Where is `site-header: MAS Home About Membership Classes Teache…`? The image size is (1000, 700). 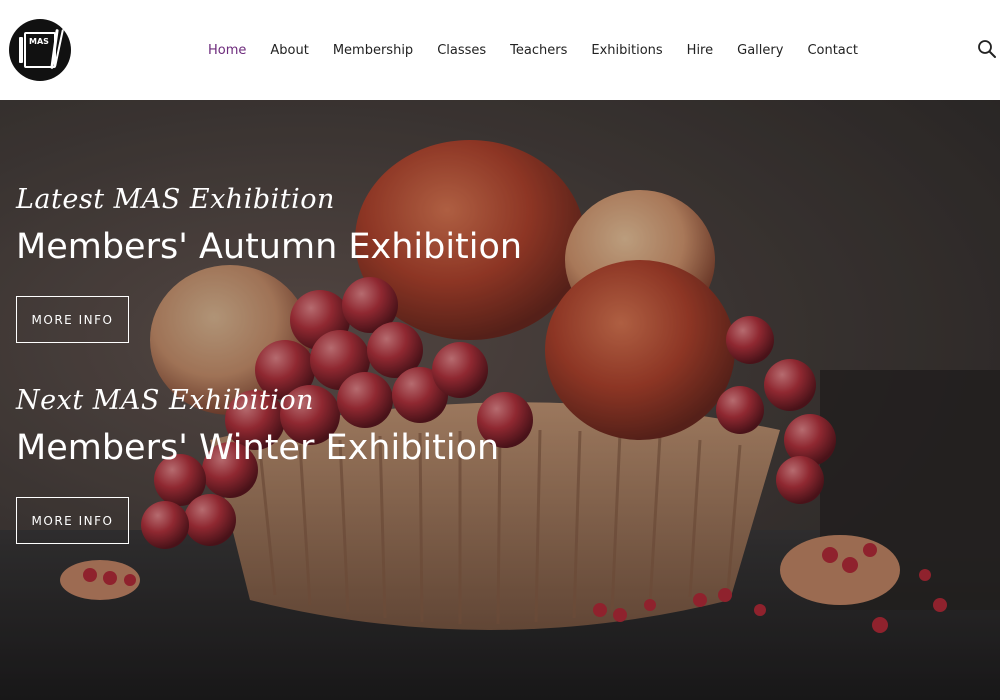 site-header: MAS Home About Membership Classes Teache… is located at coordinates (500, 50).